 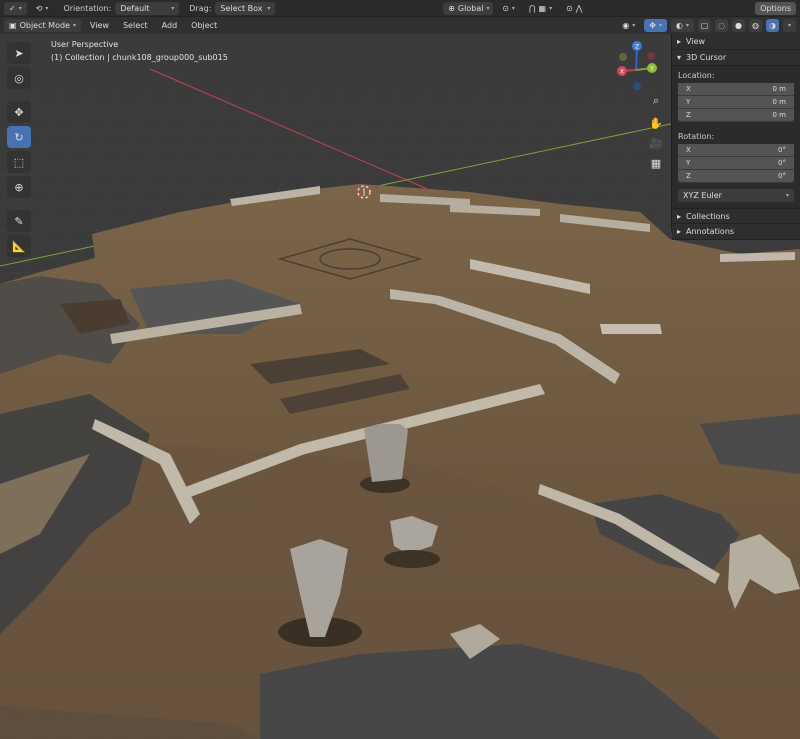 I want to click on rotation-z-field: Z 0°, so click(x=736, y=176).